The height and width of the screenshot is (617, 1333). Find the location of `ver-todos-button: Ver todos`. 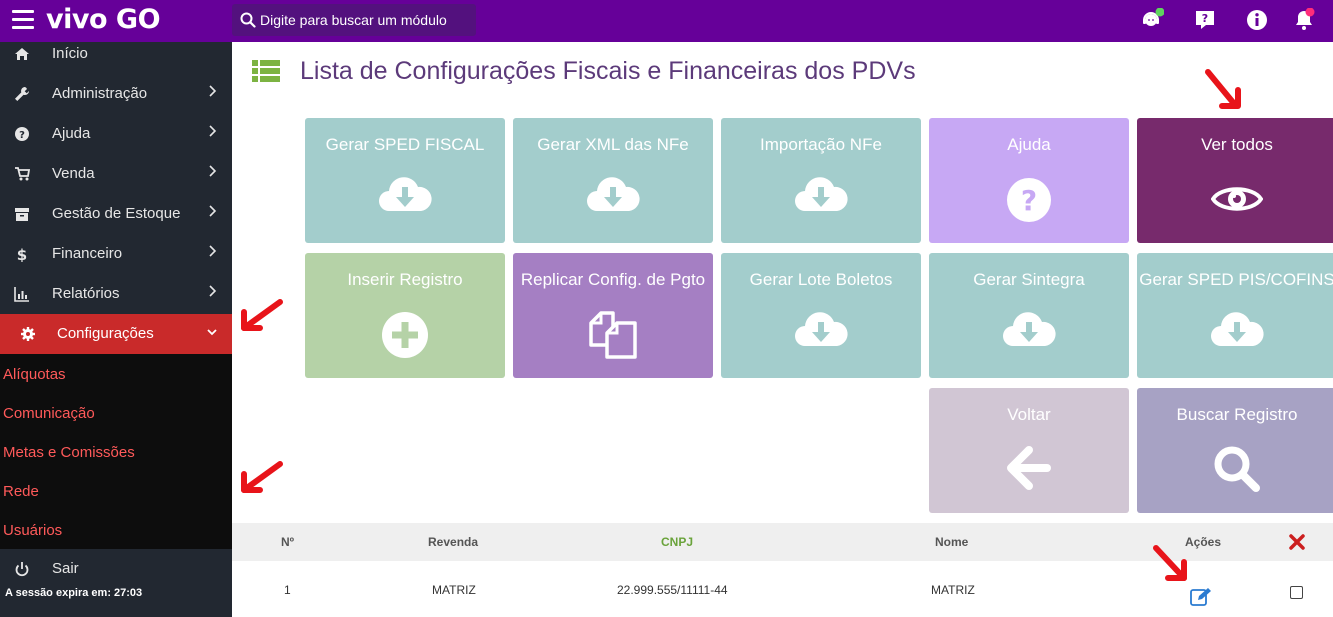

ver-todos-button: Ver todos is located at coordinates (1235, 180).